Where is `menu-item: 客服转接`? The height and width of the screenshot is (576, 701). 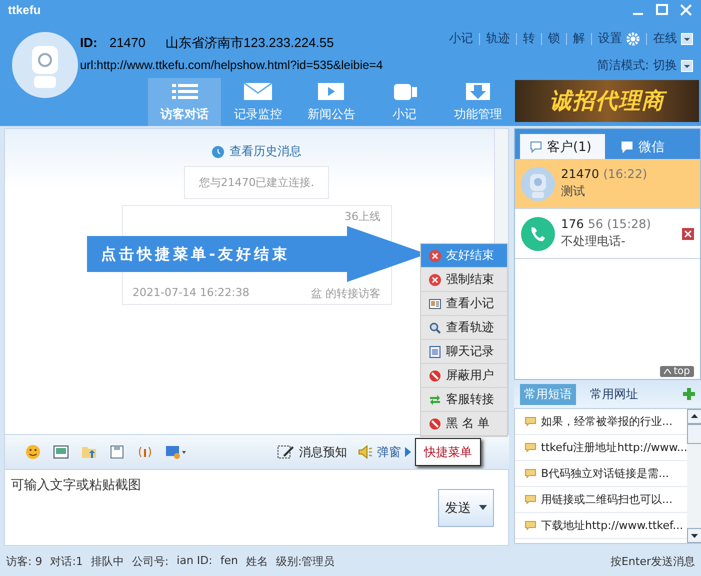 menu-item: 客服转接 is located at coordinates (464, 400).